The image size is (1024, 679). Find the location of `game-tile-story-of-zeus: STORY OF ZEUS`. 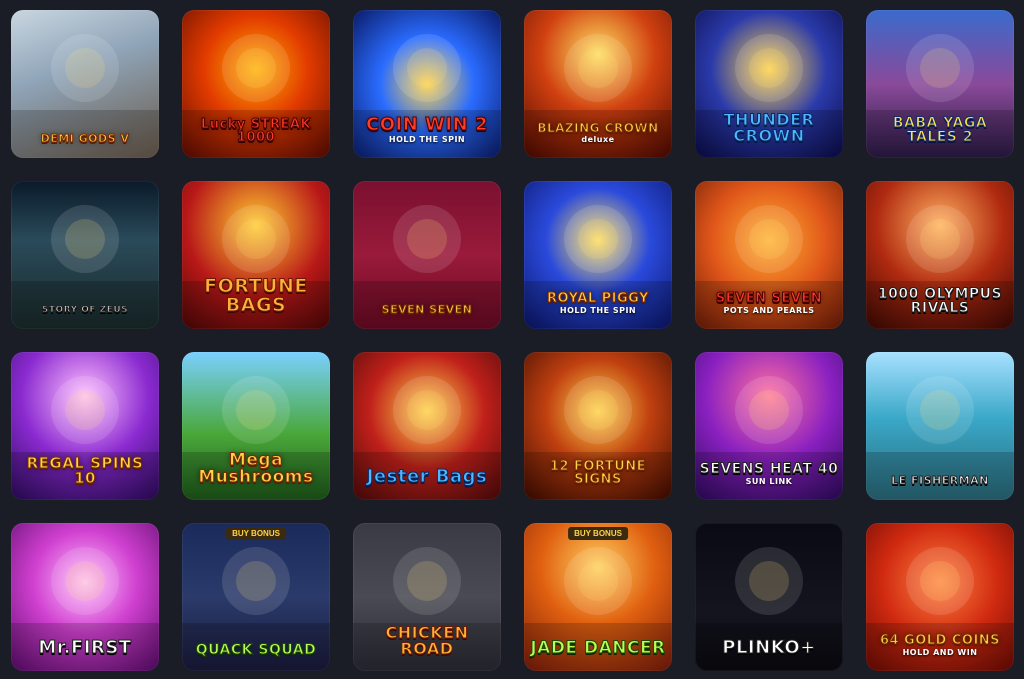

game-tile-story-of-zeus: STORY OF ZEUS is located at coordinates (85, 255).